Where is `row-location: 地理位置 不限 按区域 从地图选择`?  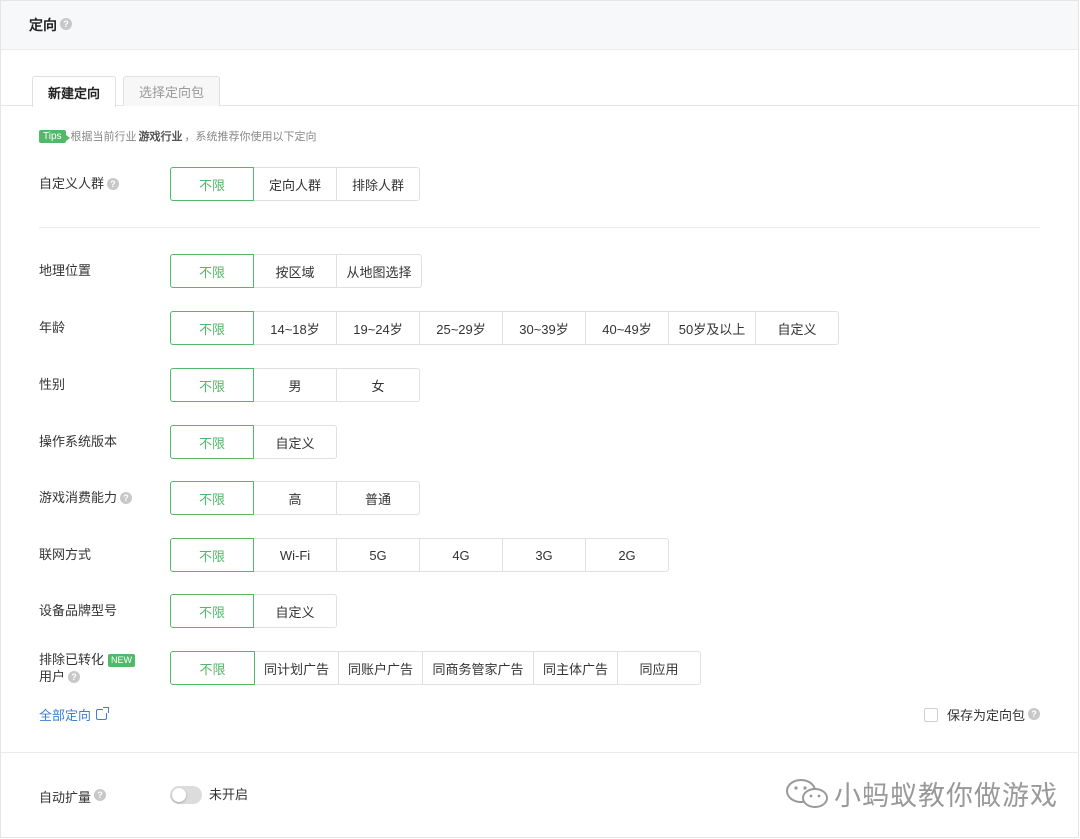
row-location: 地理位置 不限 按区域 从地图选择 is located at coordinates (539, 271).